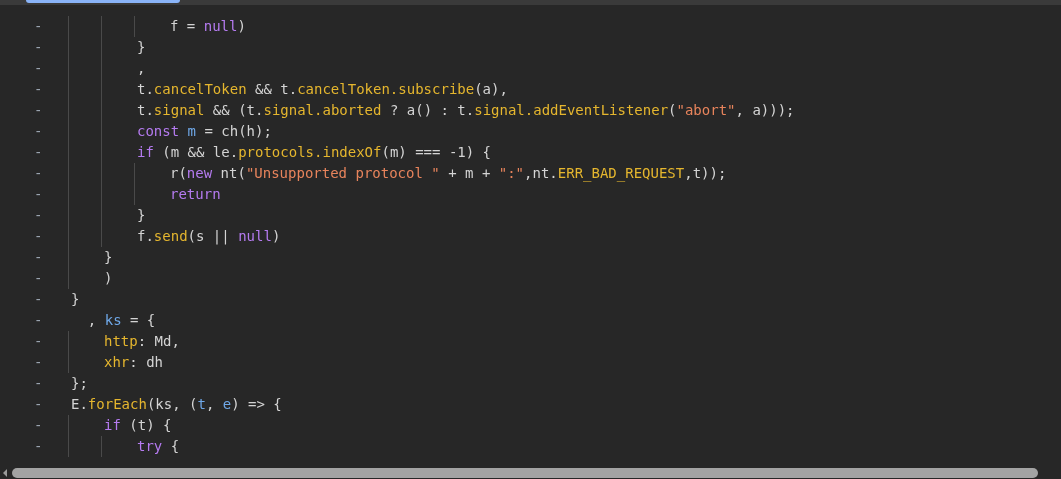 This screenshot has height=479, width=1061. I want to click on code-line: xhr: dh, so click(133, 362).